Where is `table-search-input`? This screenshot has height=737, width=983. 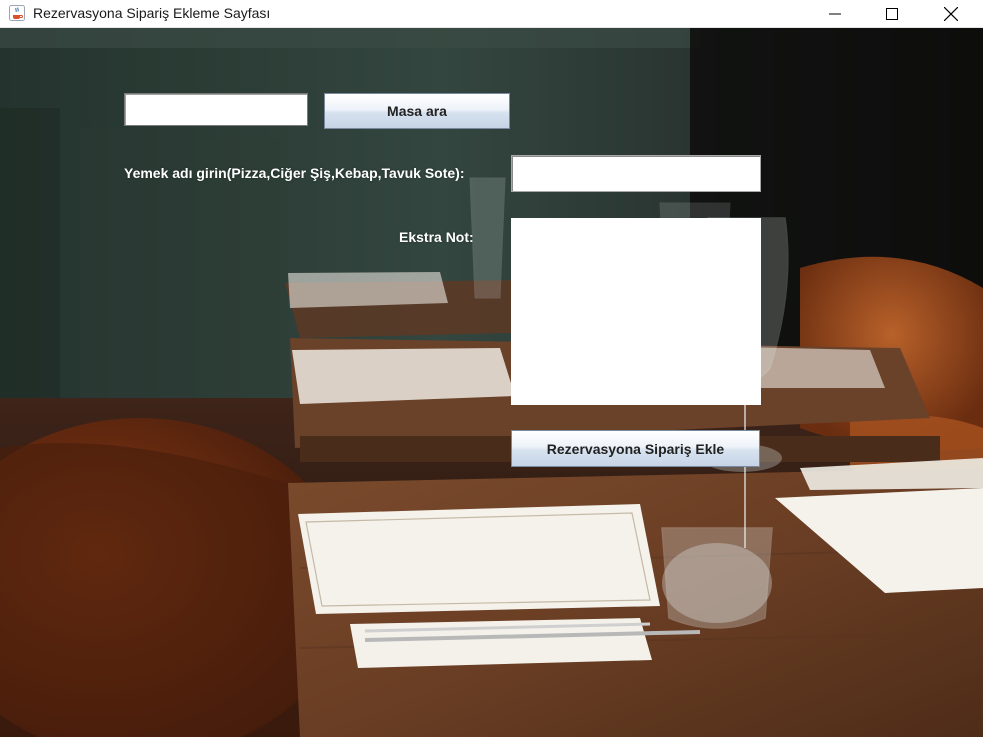 table-search-input is located at coordinates (216, 109).